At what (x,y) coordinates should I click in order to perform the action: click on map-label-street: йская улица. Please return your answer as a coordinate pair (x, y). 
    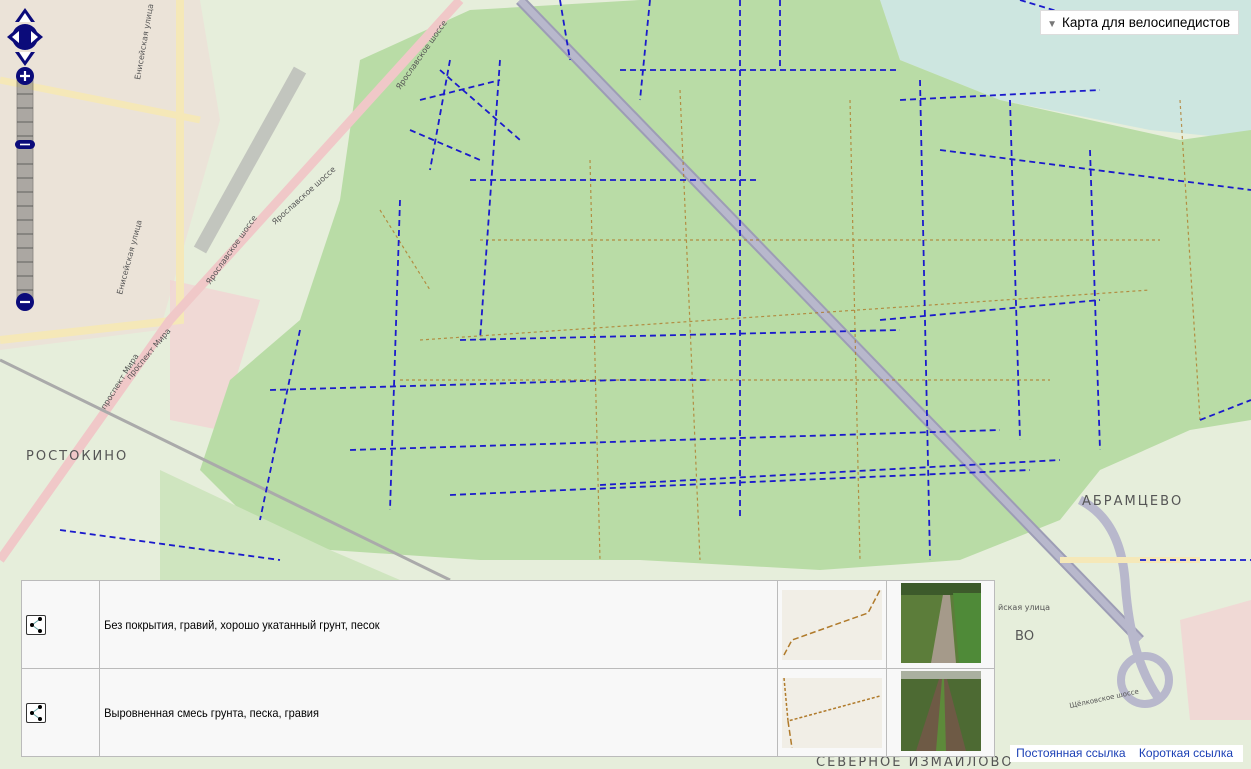
    Looking at the image, I should click on (1024, 607).